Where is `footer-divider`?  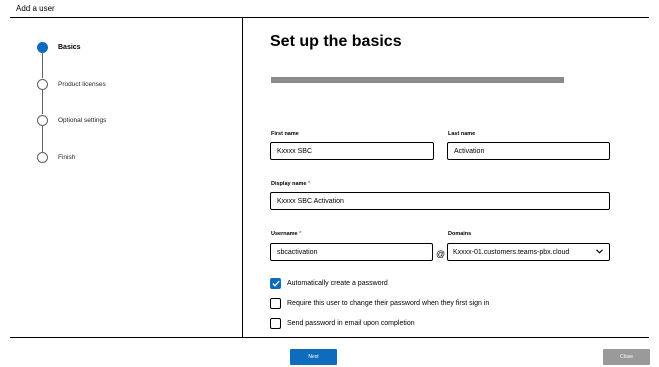
footer-divider is located at coordinates (329, 337).